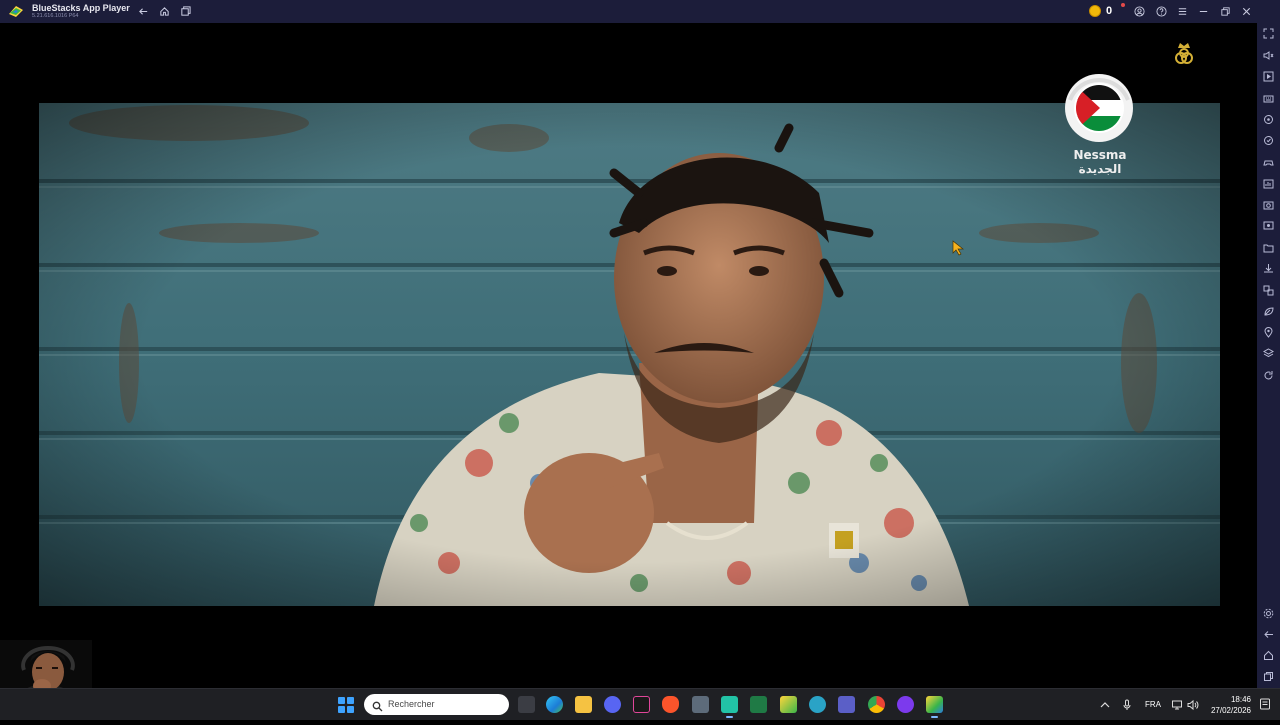  Describe the element at coordinates (958, 248) in the screenshot. I see `mouse-cursor-icon` at that location.